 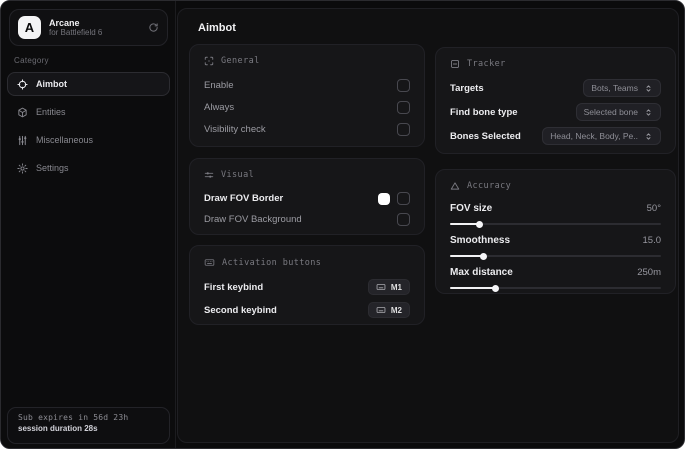 What do you see at coordinates (555, 272) in the screenshot?
I see `max-distance-head: Max distance 250m` at bounding box center [555, 272].